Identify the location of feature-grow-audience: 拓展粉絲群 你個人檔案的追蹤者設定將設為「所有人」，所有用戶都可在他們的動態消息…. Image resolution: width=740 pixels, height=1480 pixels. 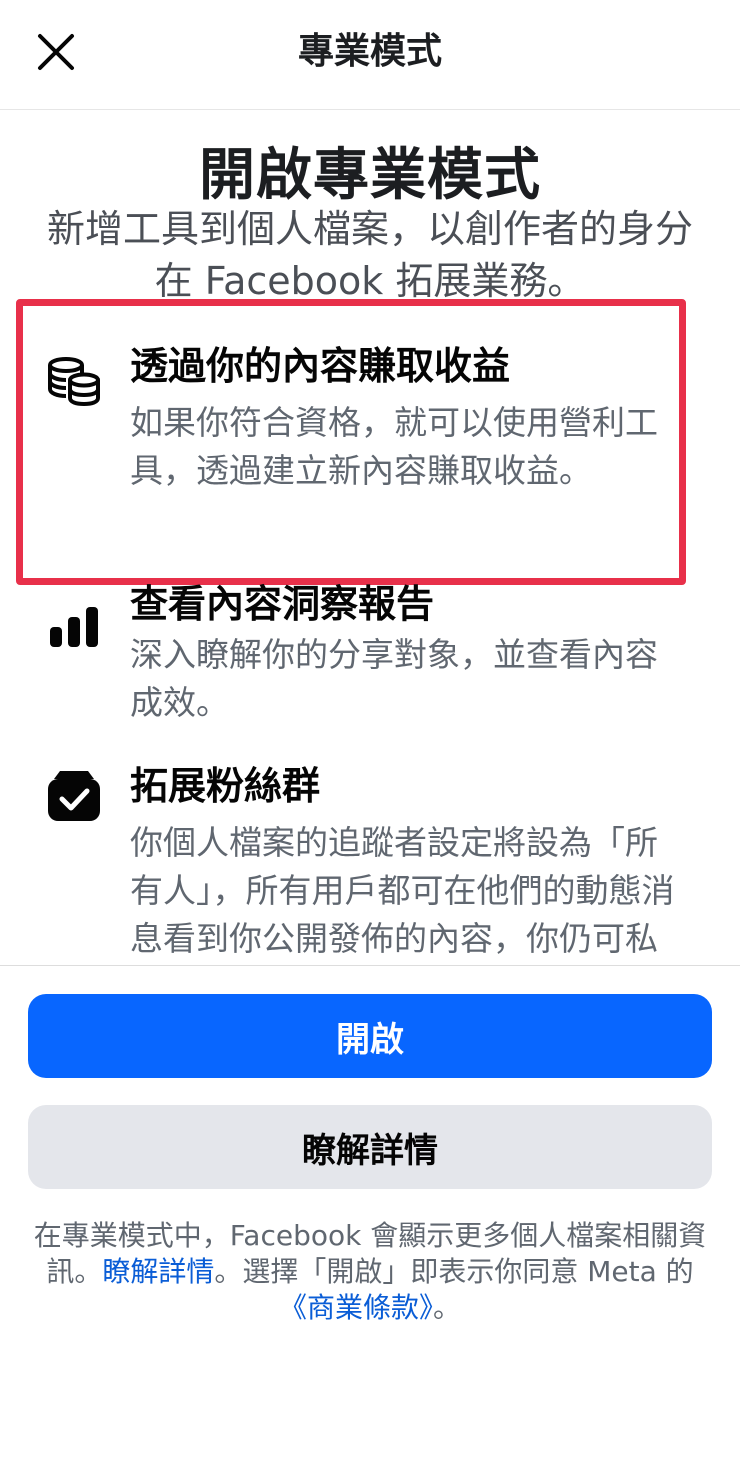
(370, 862).